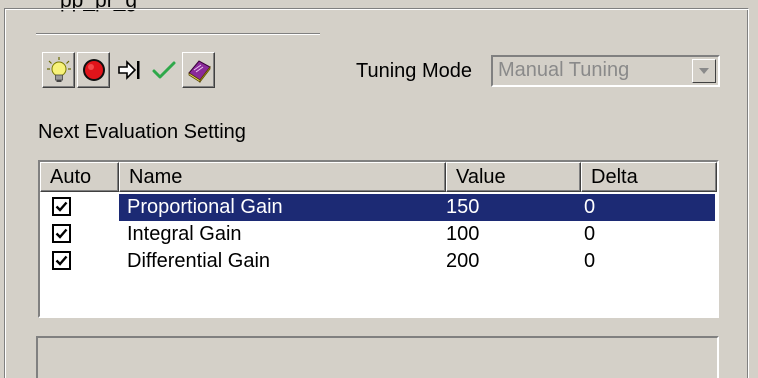 The image size is (758, 378). I want to click on list-header: Auto Name Value Delta, so click(378, 177).